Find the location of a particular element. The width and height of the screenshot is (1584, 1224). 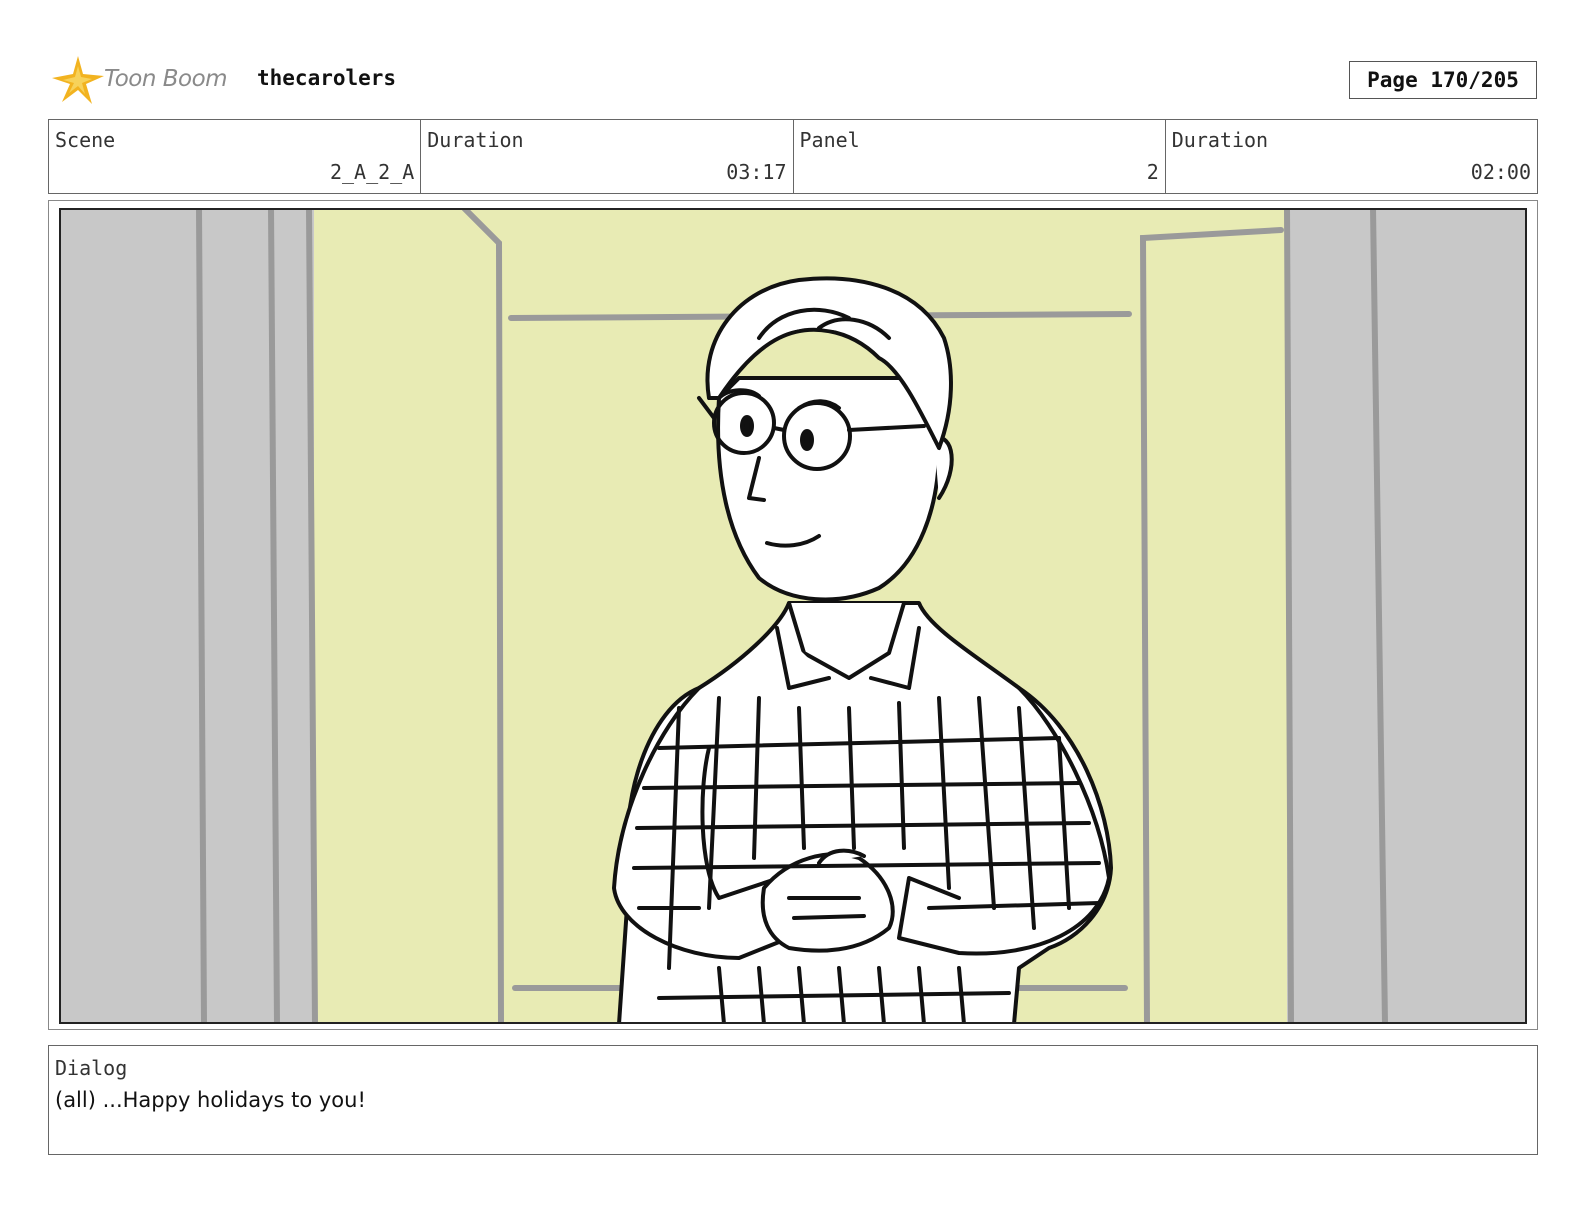

dialog-box: Dialog (all) ...Happy holidays to you! is located at coordinates (793, 1100).